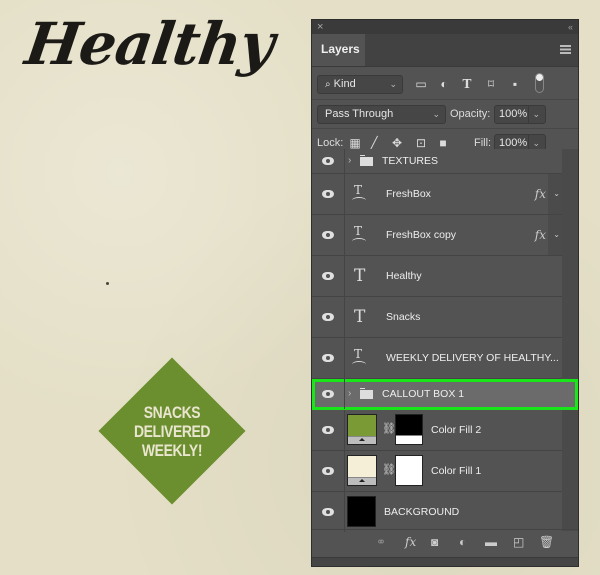 Image resolution: width=600 pixels, height=575 pixels. What do you see at coordinates (470, 114) in the screenshot?
I see `opacity-label: Opacity:` at bounding box center [470, 114].